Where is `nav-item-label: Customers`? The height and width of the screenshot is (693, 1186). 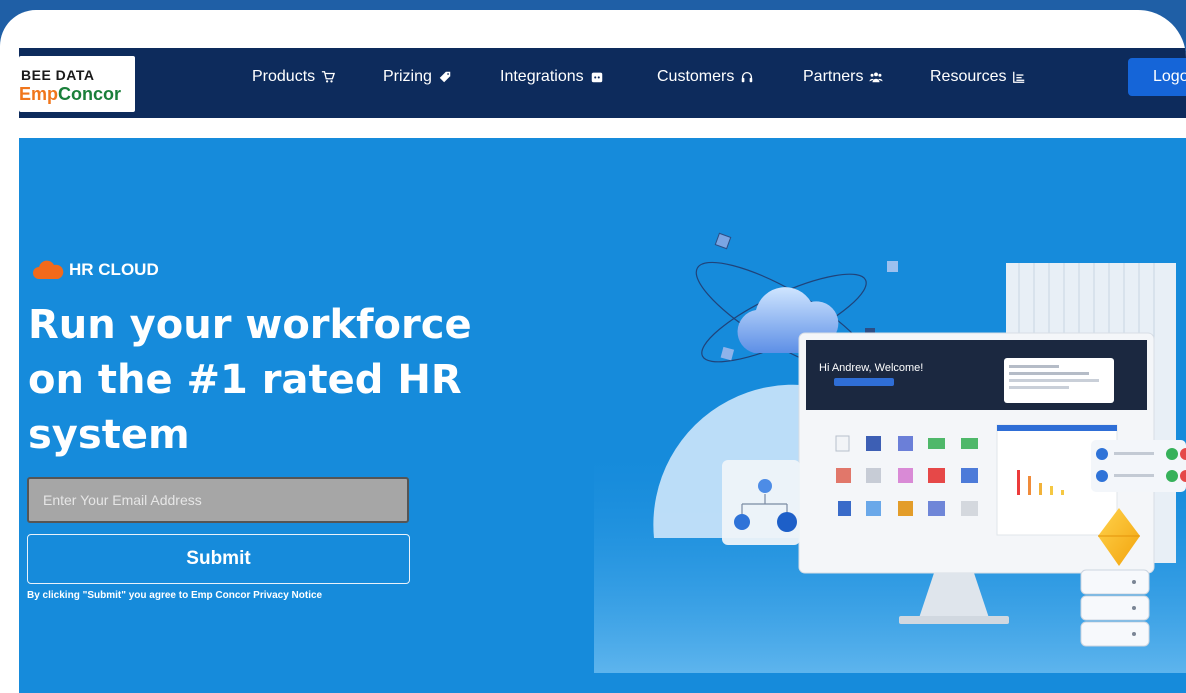
nav-item-label: Customers is located at coordinates (696, 76).